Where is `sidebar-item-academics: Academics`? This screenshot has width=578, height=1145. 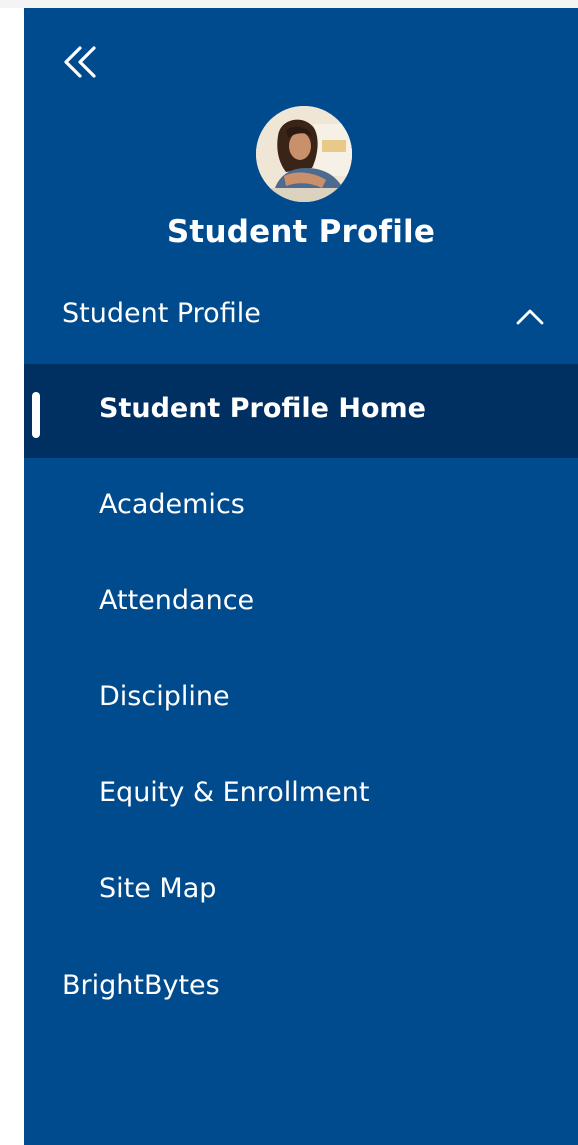
sidebar-item-academics: Academics is located at coordinates (301, 507).